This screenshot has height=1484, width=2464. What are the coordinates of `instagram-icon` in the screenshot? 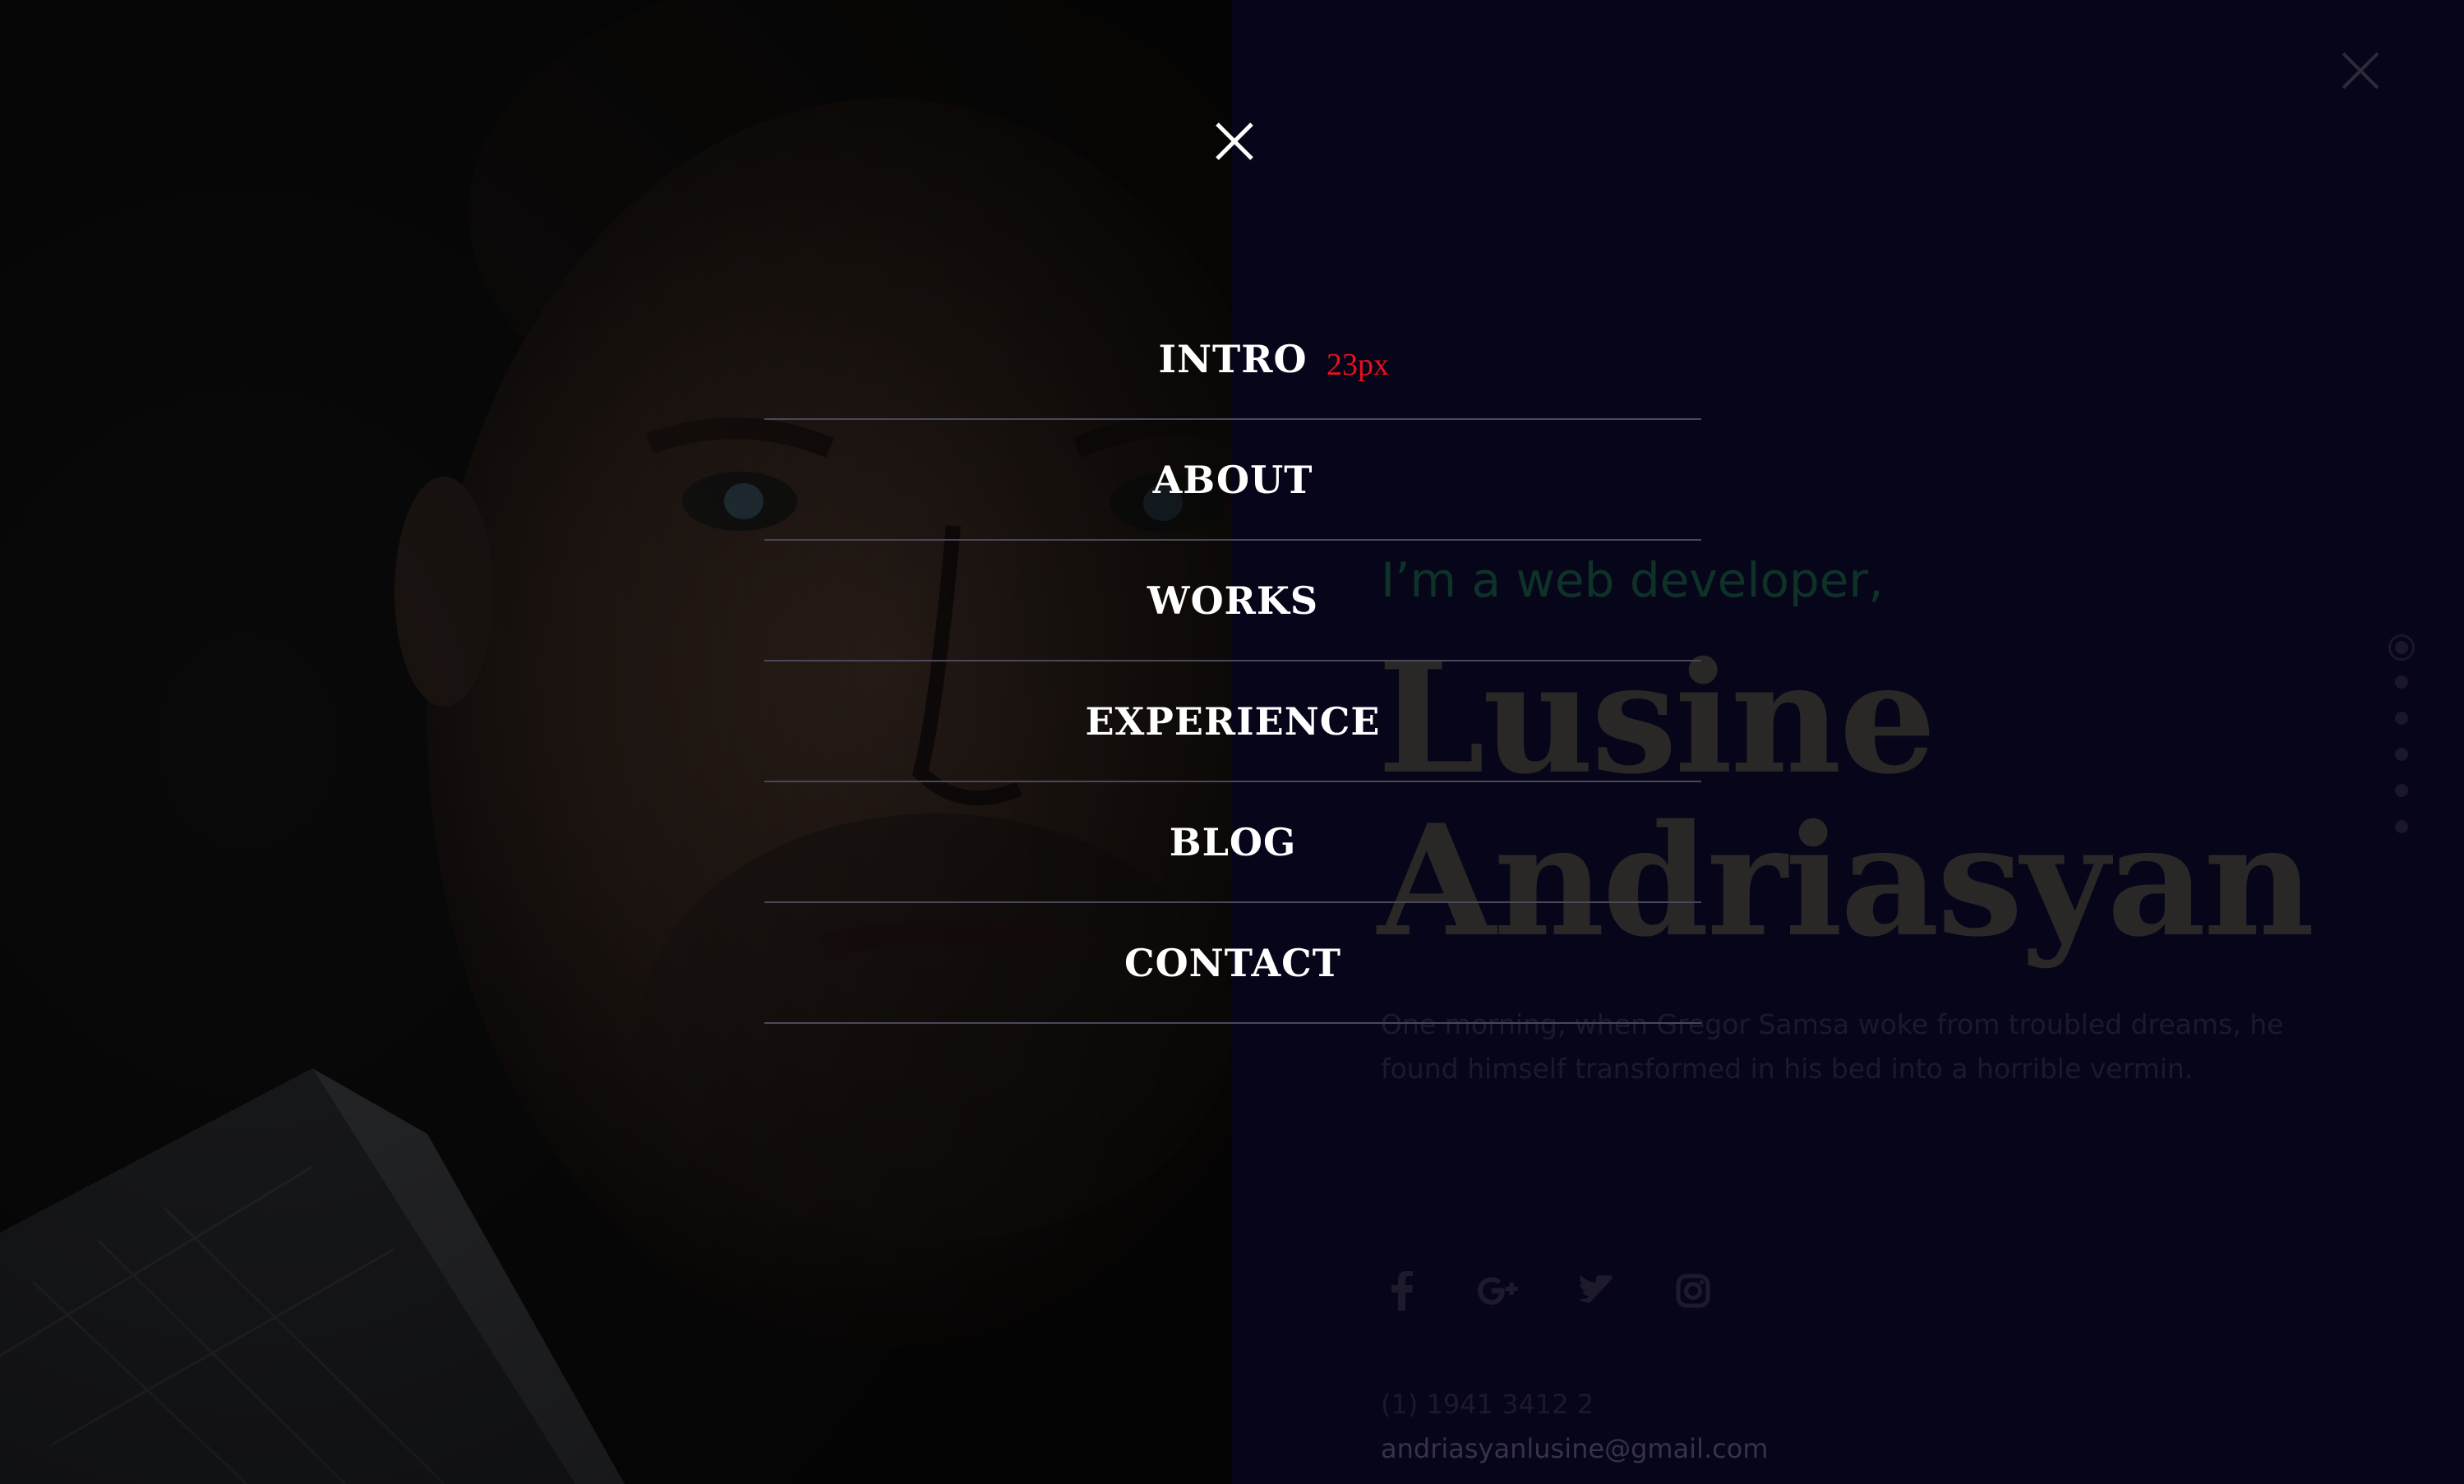 It's located at (1693, 1291).